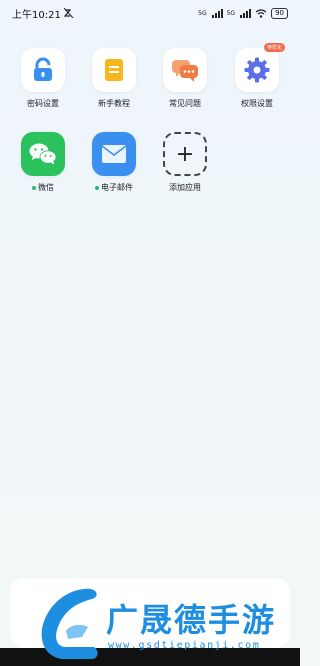  I want to click on app-label-text: 微信, so click(46, 187).